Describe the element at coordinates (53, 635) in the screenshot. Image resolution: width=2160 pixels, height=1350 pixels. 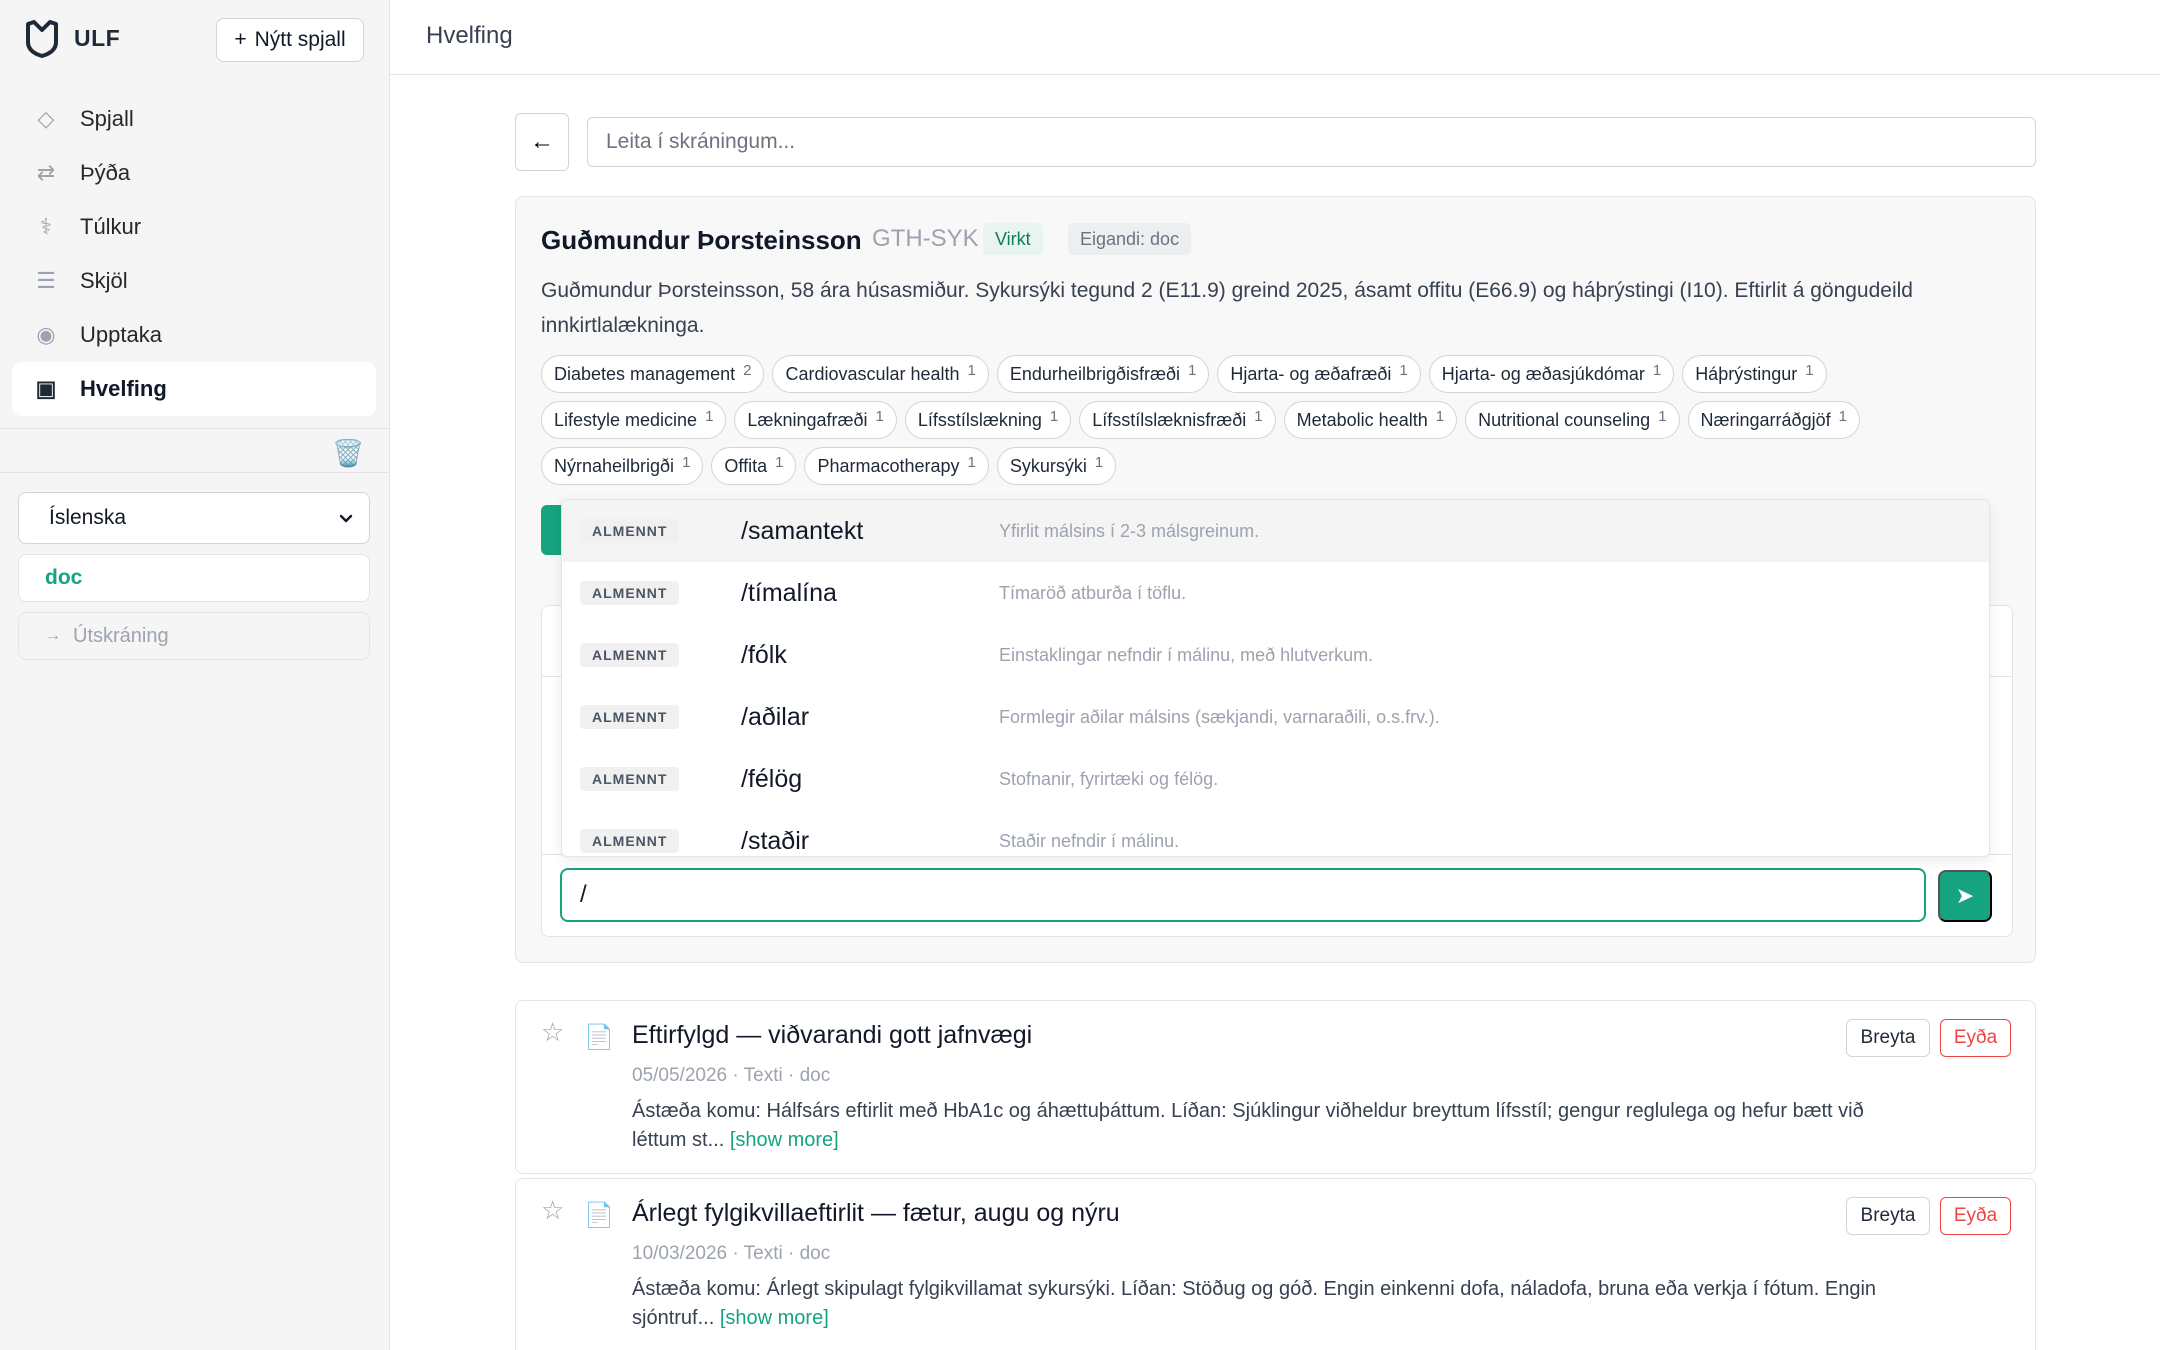
I see `logout-arrow-icon: →` at that location.